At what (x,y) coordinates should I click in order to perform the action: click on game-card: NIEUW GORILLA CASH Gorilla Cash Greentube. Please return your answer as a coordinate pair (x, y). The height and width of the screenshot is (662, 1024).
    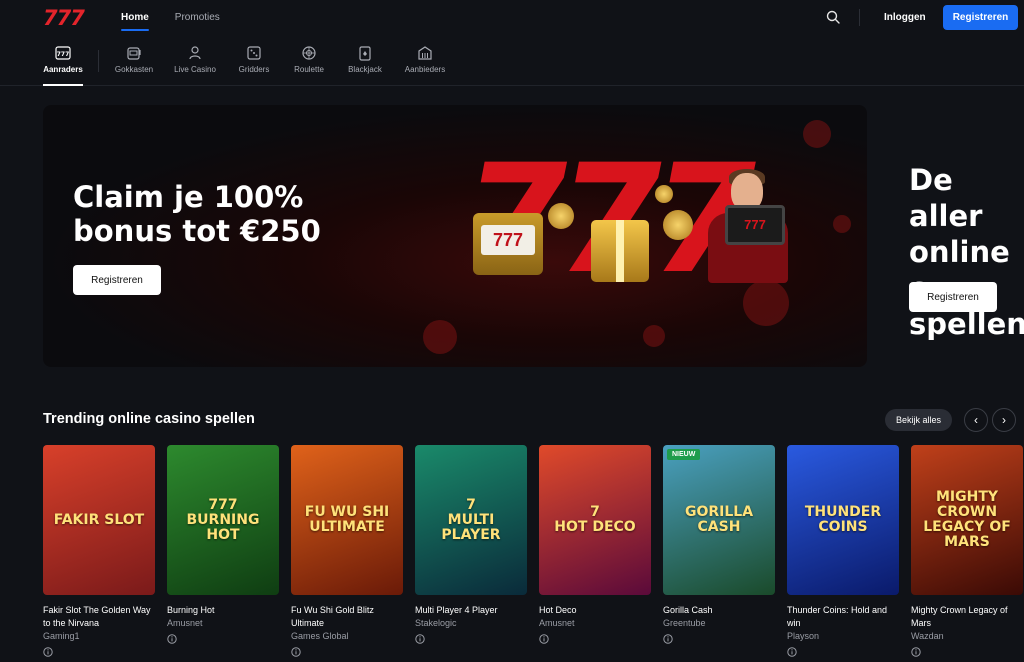
    Looking at the image, I should click on (719, 547).